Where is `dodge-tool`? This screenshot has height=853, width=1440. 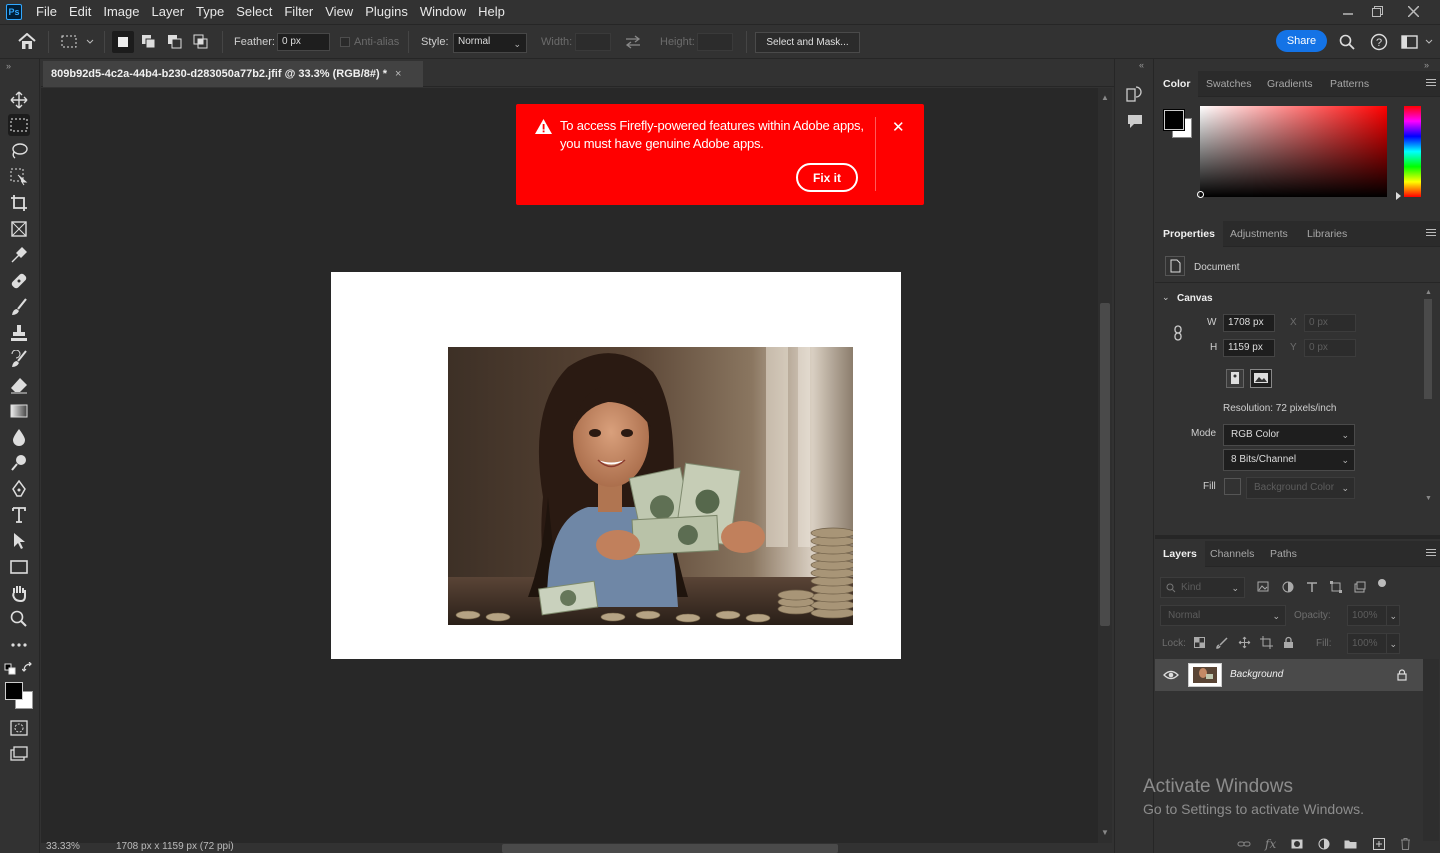
dodge-tool is located at coordinates (19, 463).